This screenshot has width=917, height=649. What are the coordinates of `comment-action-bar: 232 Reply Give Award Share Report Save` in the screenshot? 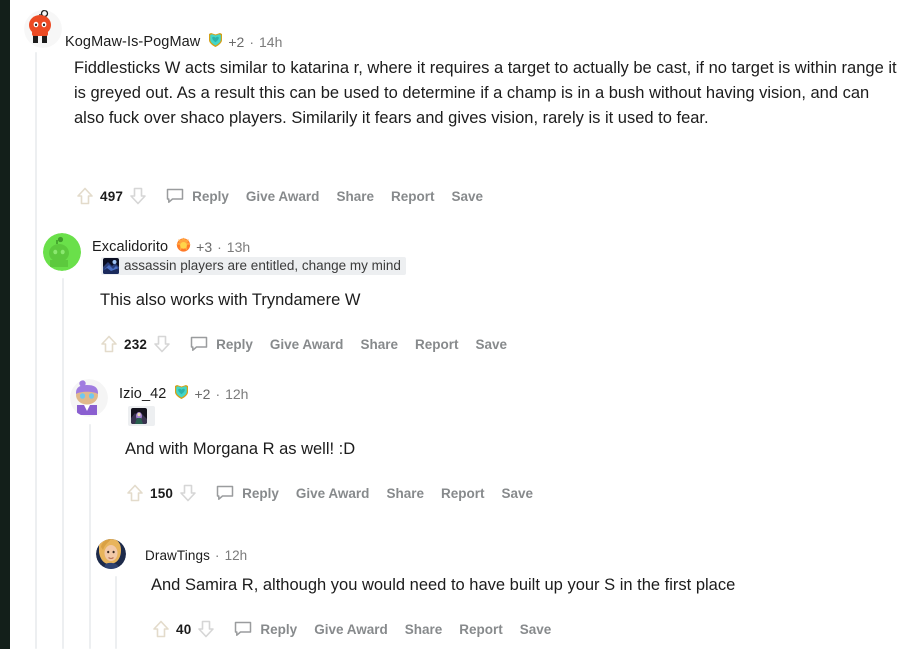 It's located at (302, 344).